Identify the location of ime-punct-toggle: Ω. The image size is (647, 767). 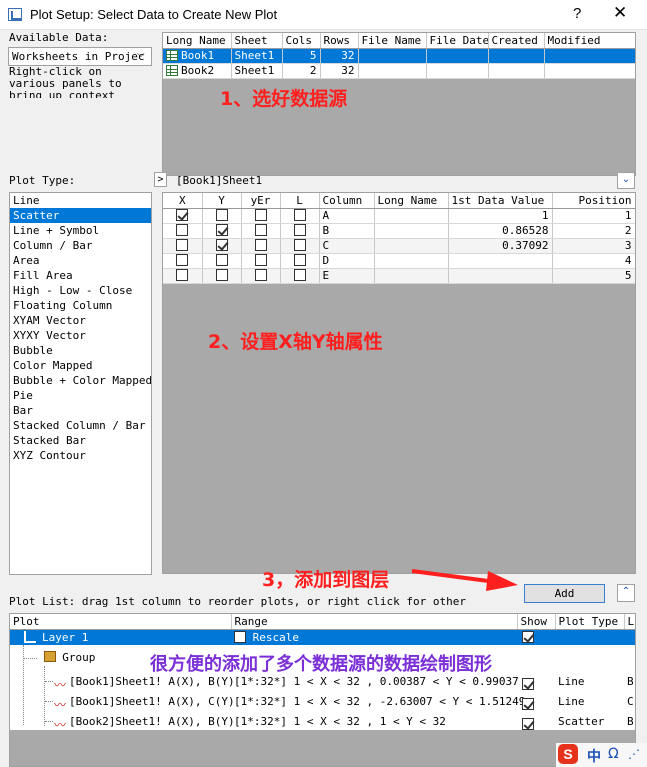
(613, 754).